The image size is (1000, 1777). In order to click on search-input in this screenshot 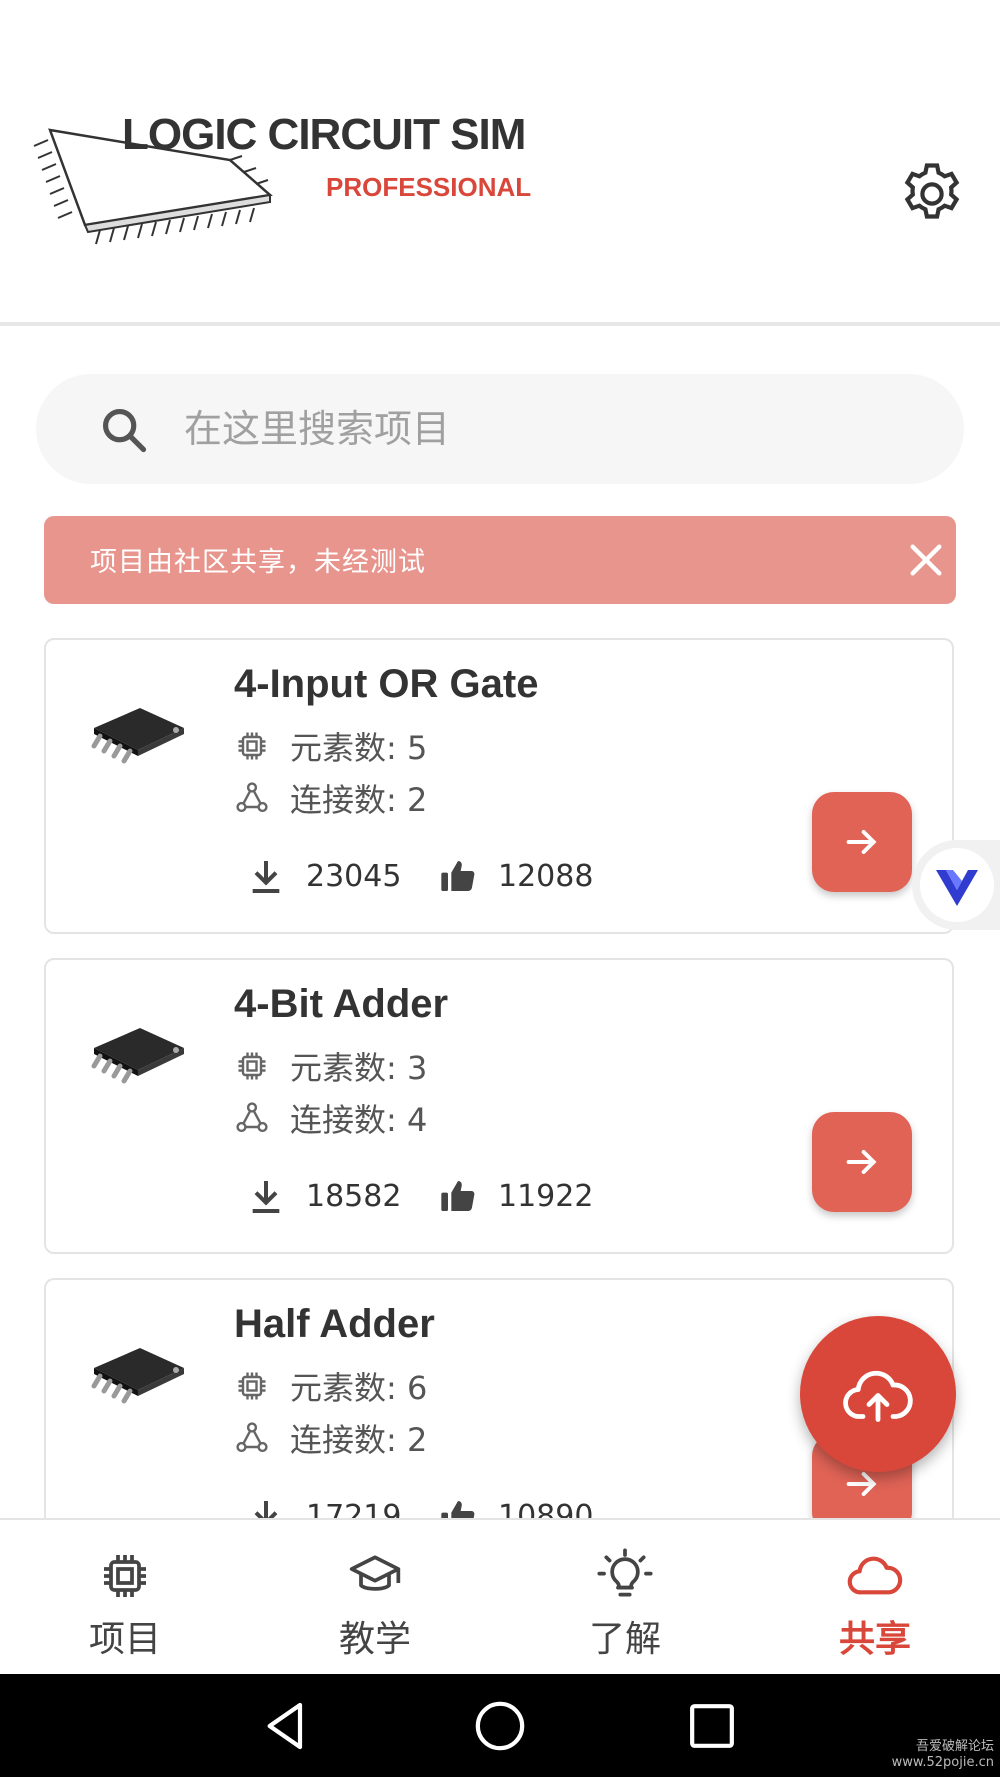, I will do `click(534, 429)`.